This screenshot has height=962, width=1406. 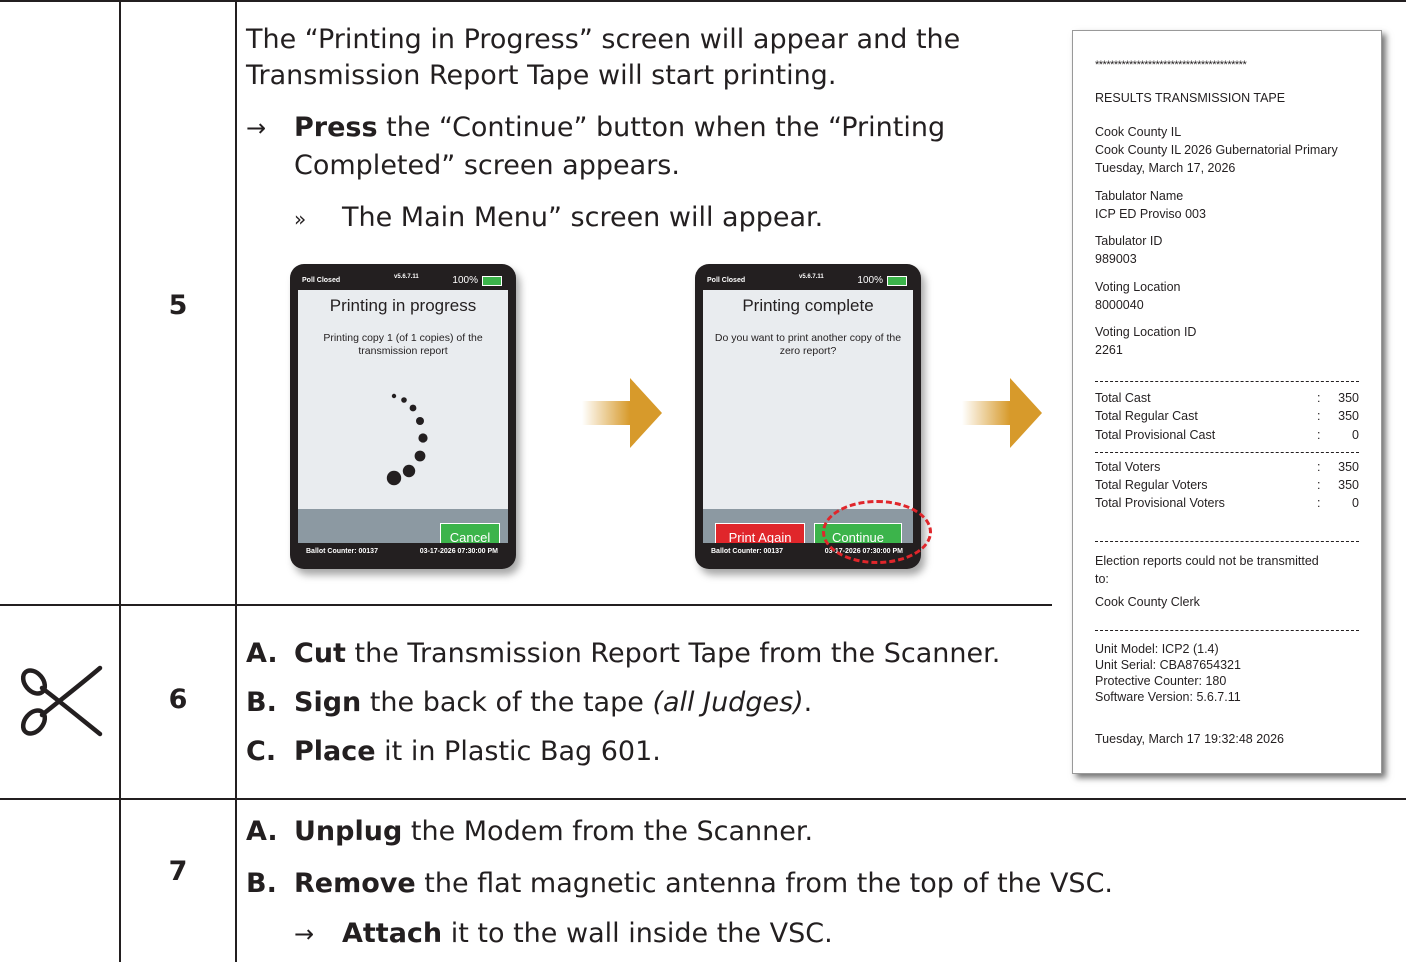 What do you see at coordinates (1147, 602) in the screenshot?
I see `tape-error-line3: Cook County Clerk` at bounding box center [1147, 602].